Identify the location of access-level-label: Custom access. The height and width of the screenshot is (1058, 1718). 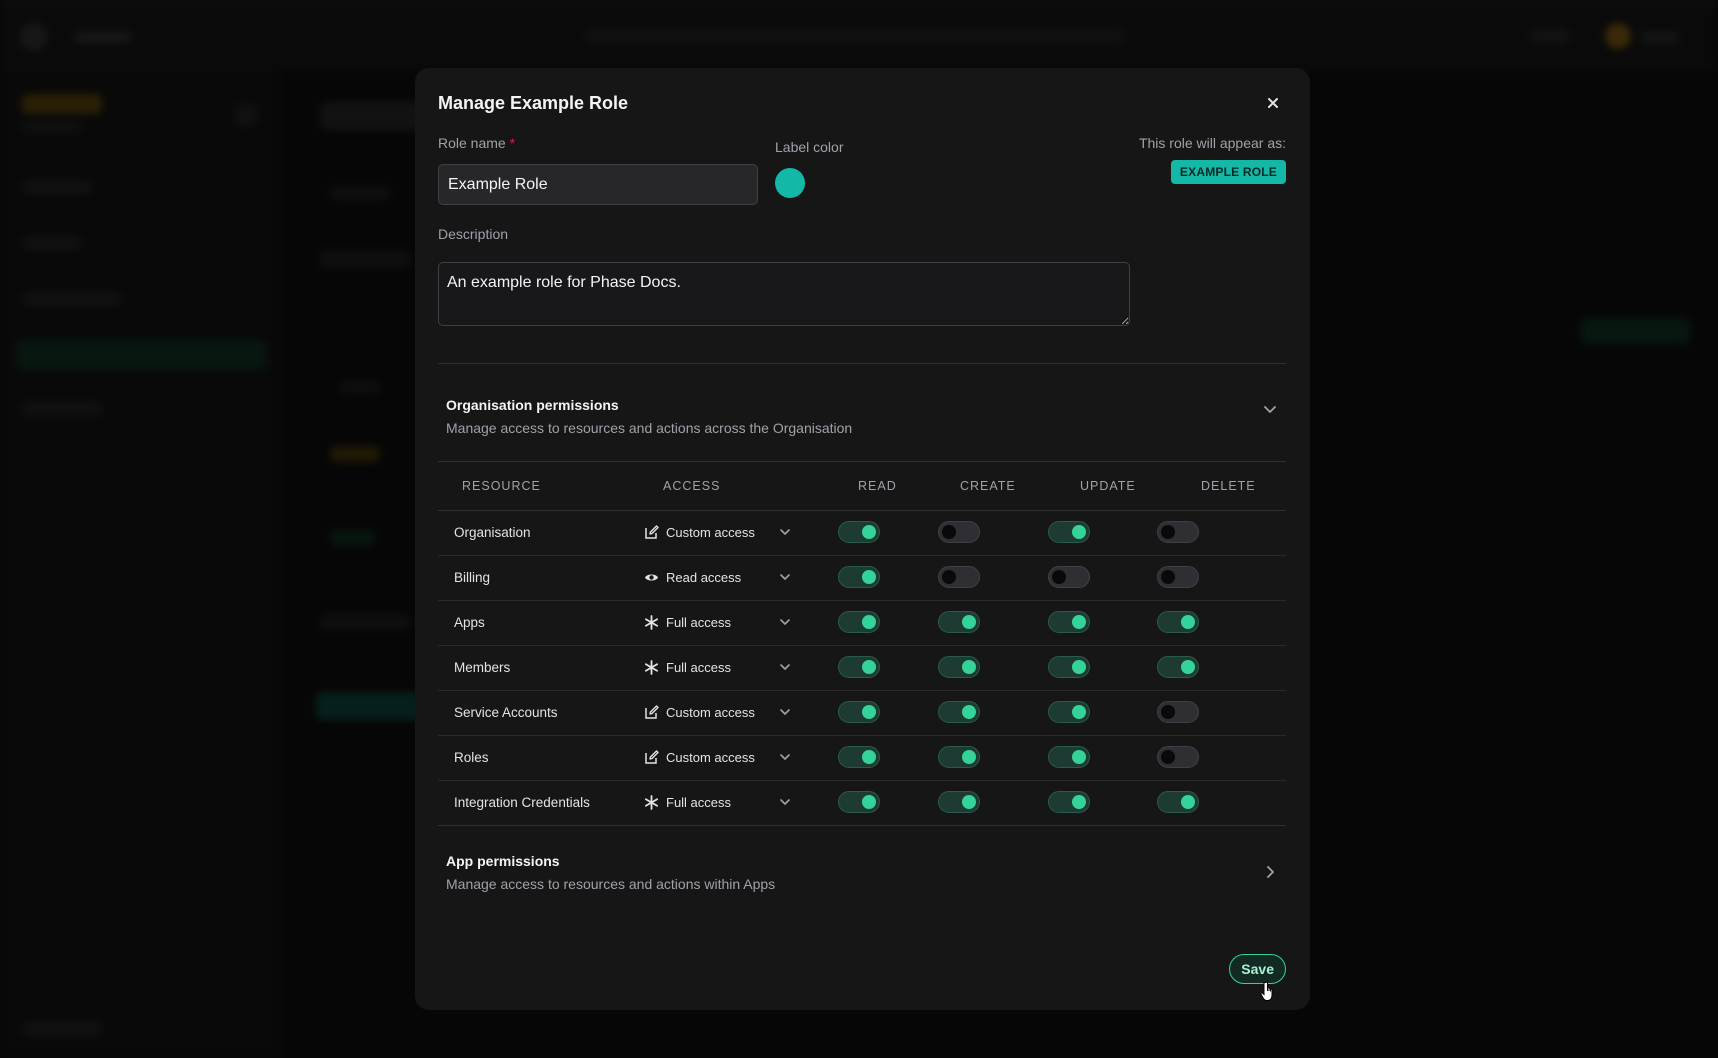
(710, 757).